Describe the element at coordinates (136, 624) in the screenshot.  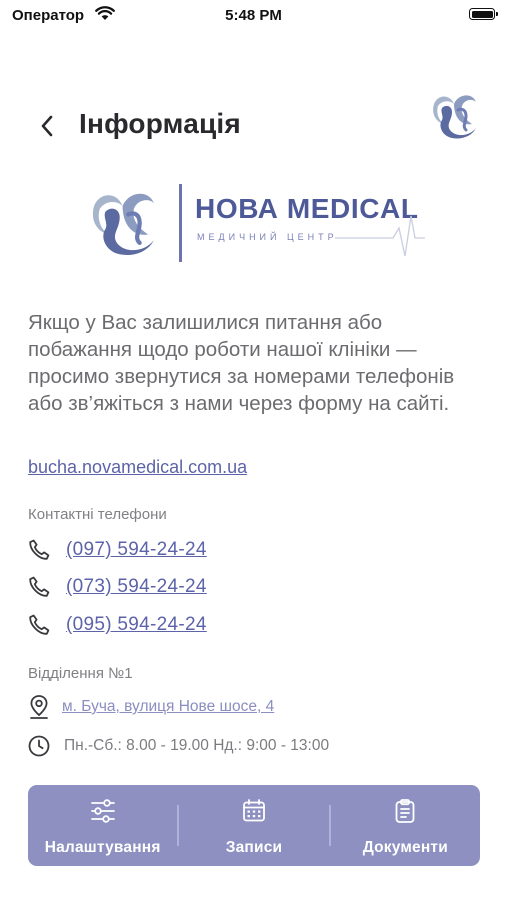
I see `phone-number: (095) 594-24-24` at that location.